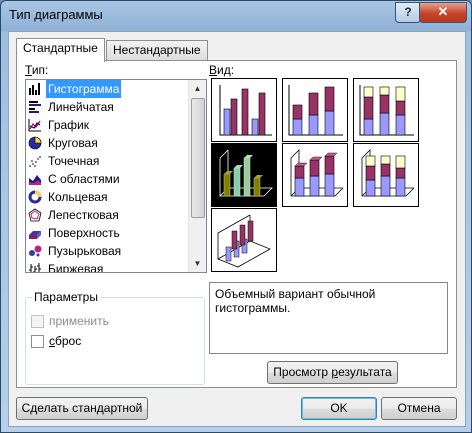 The width and height of the screenshot is (472, 433). Describe the element at coordinates (107, 215) in the screenshot. I see `list-item-radar: Лепестковая` at that location.